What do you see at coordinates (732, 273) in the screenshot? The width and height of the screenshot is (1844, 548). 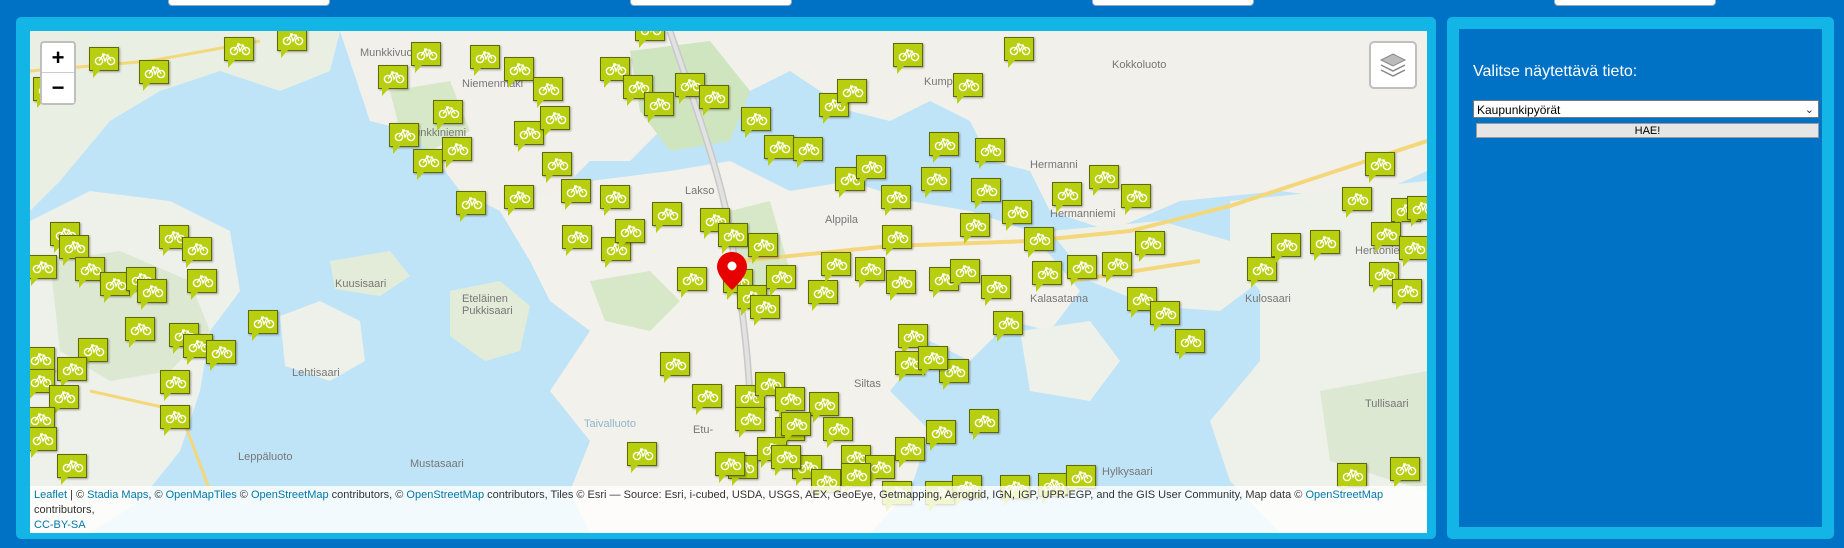 I see `location-pin-icon` at bounding box center [732, 273].